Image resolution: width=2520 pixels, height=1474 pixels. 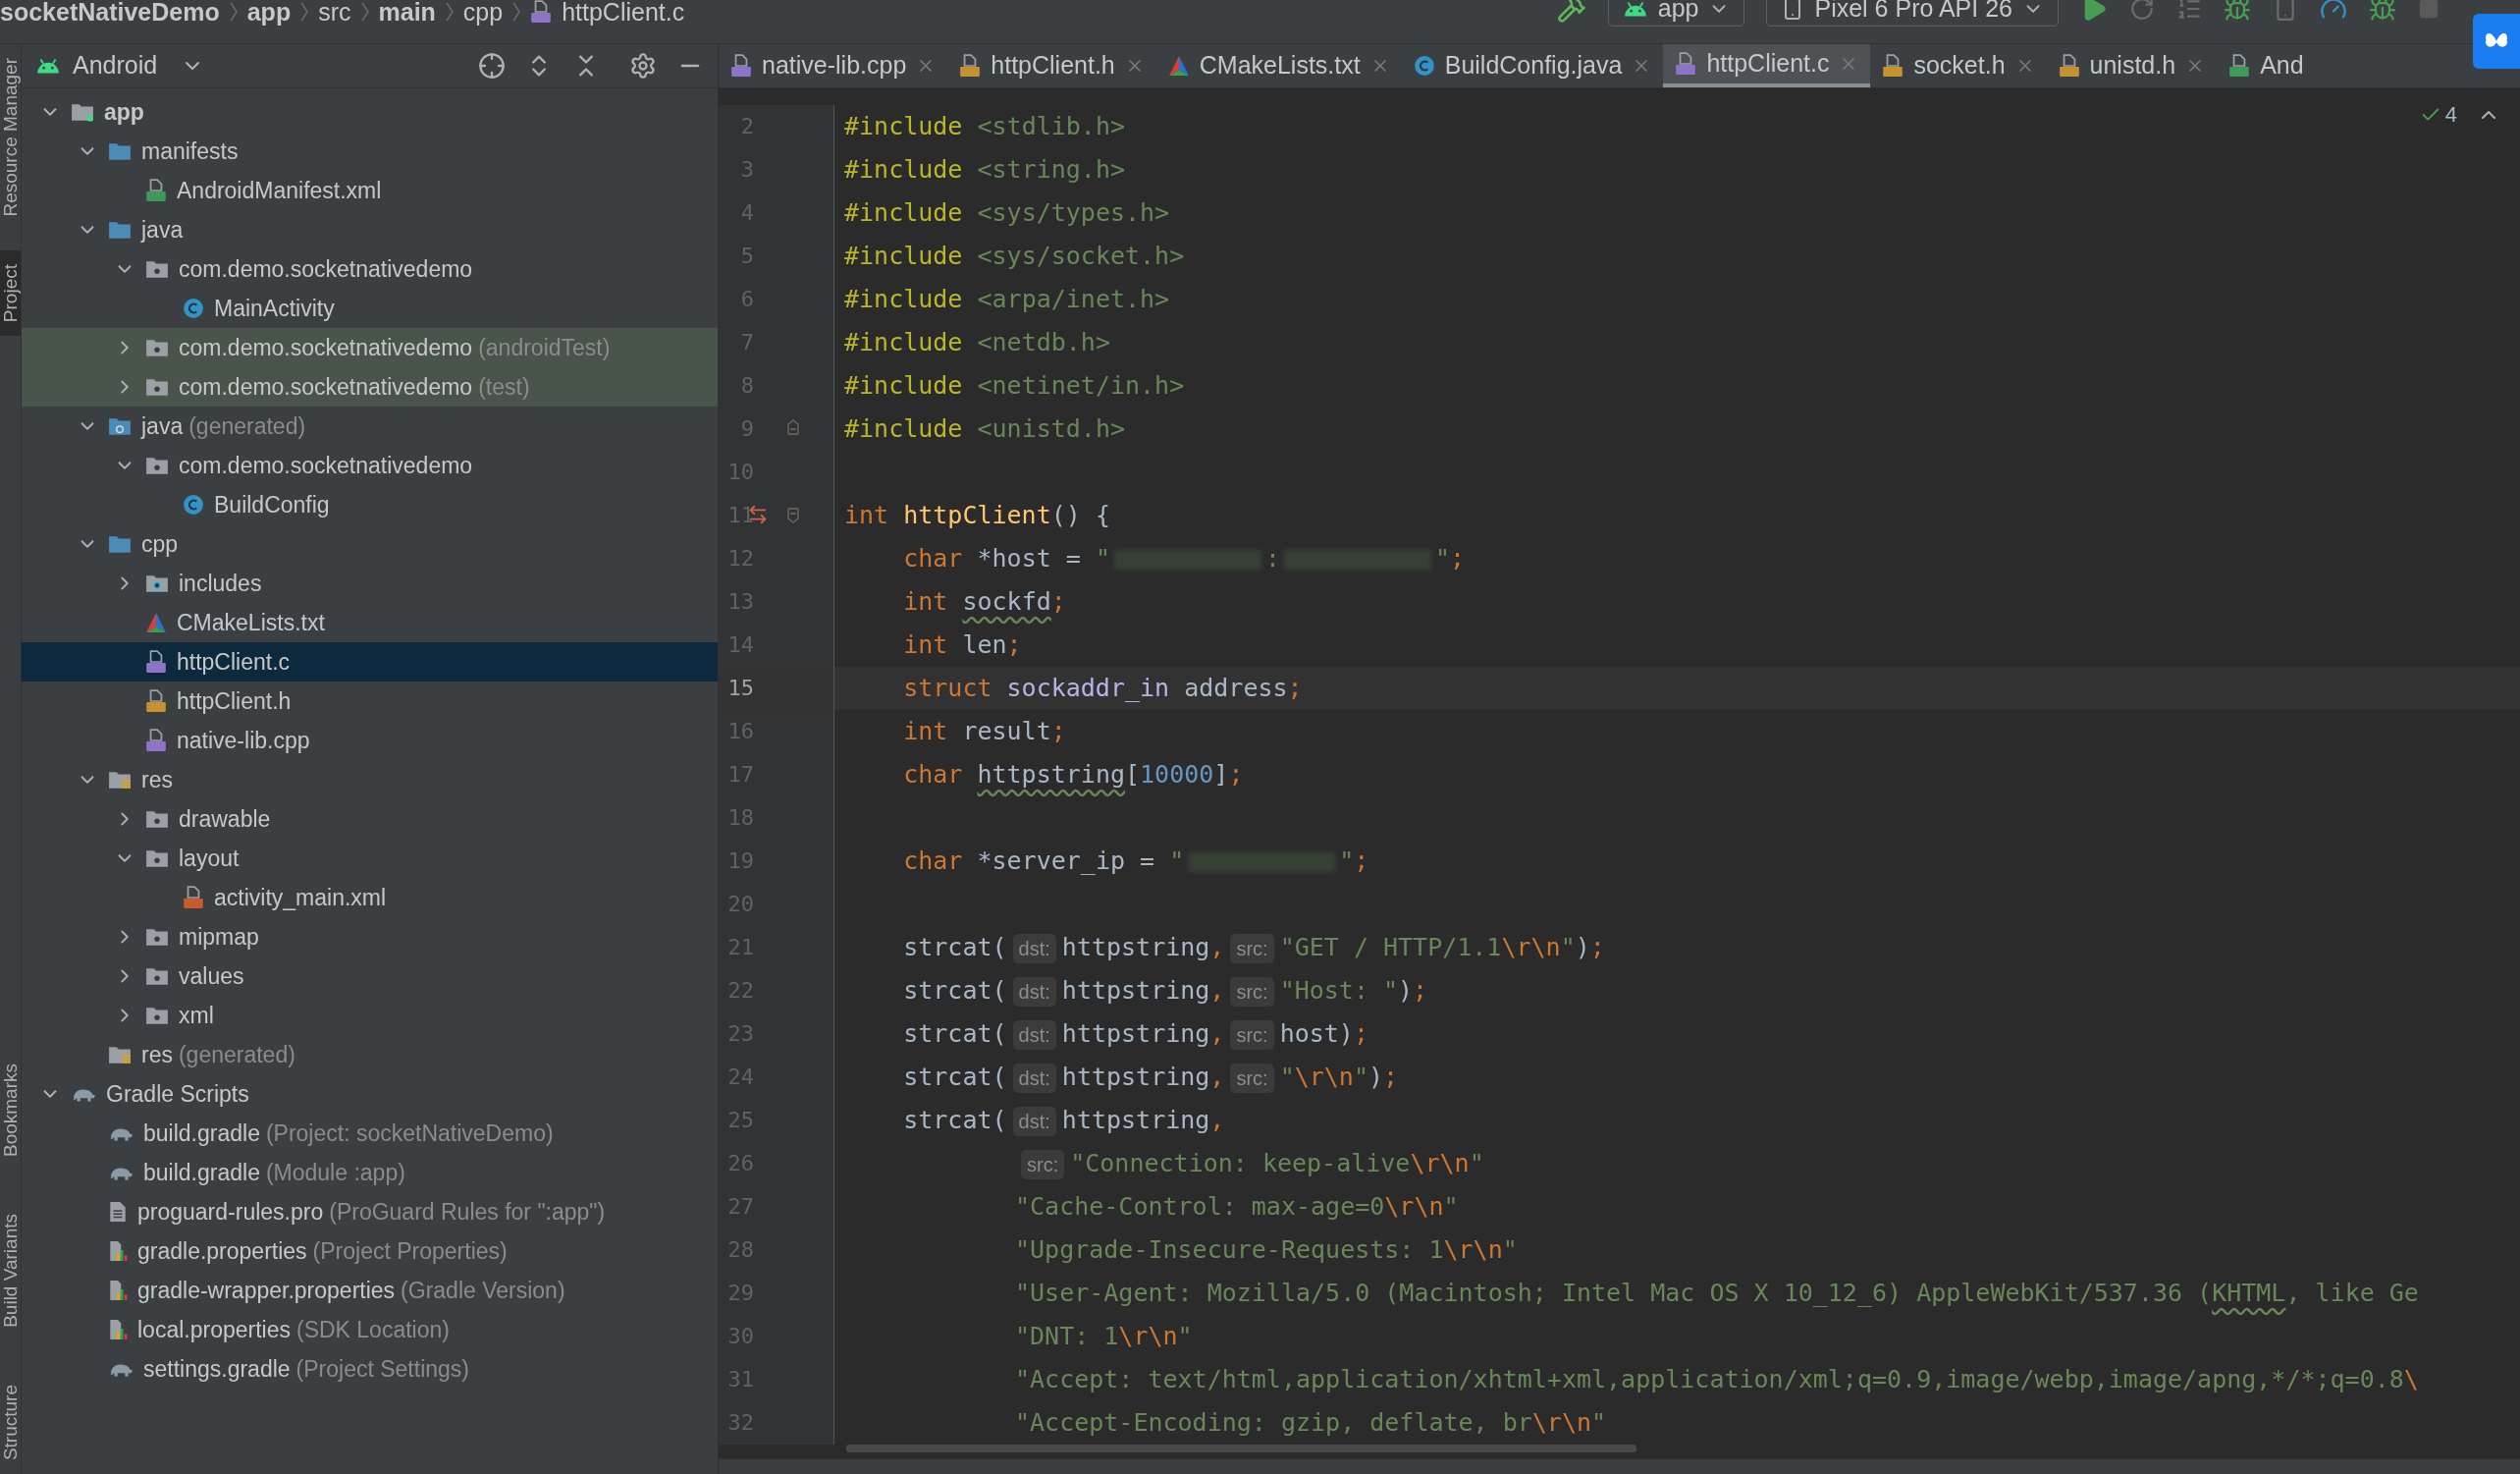 I want to click on tree-label: xml, so click(x=196, y=1016).